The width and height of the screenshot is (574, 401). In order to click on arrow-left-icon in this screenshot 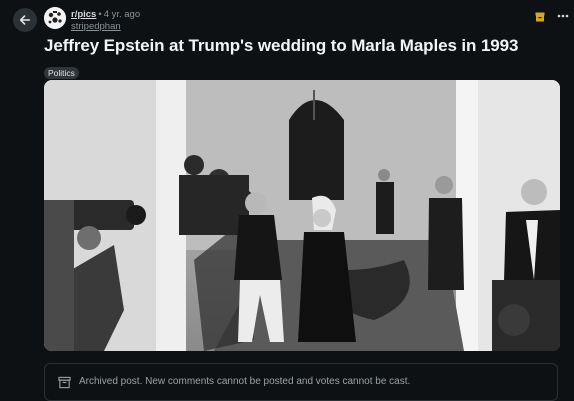, I will do `click(25, 20)`.